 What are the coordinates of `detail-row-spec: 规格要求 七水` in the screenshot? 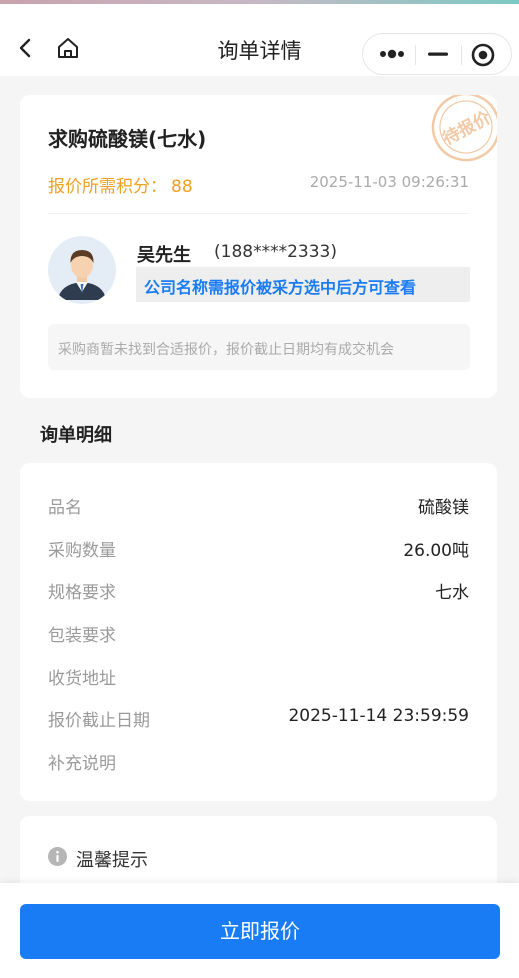 It's located at (258, 590).